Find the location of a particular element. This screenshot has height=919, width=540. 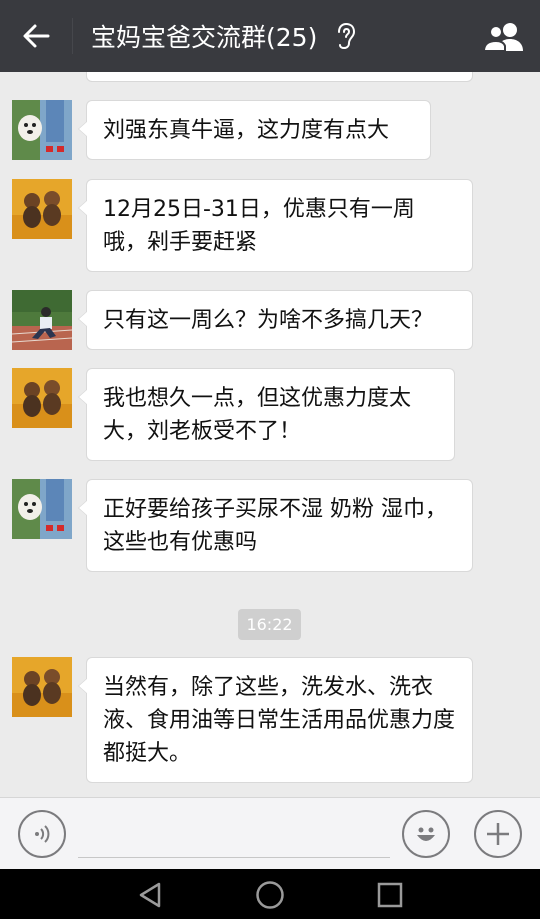

chat-title: 宝妈宝爸交流群(25) is located at coordinates (204, 37).